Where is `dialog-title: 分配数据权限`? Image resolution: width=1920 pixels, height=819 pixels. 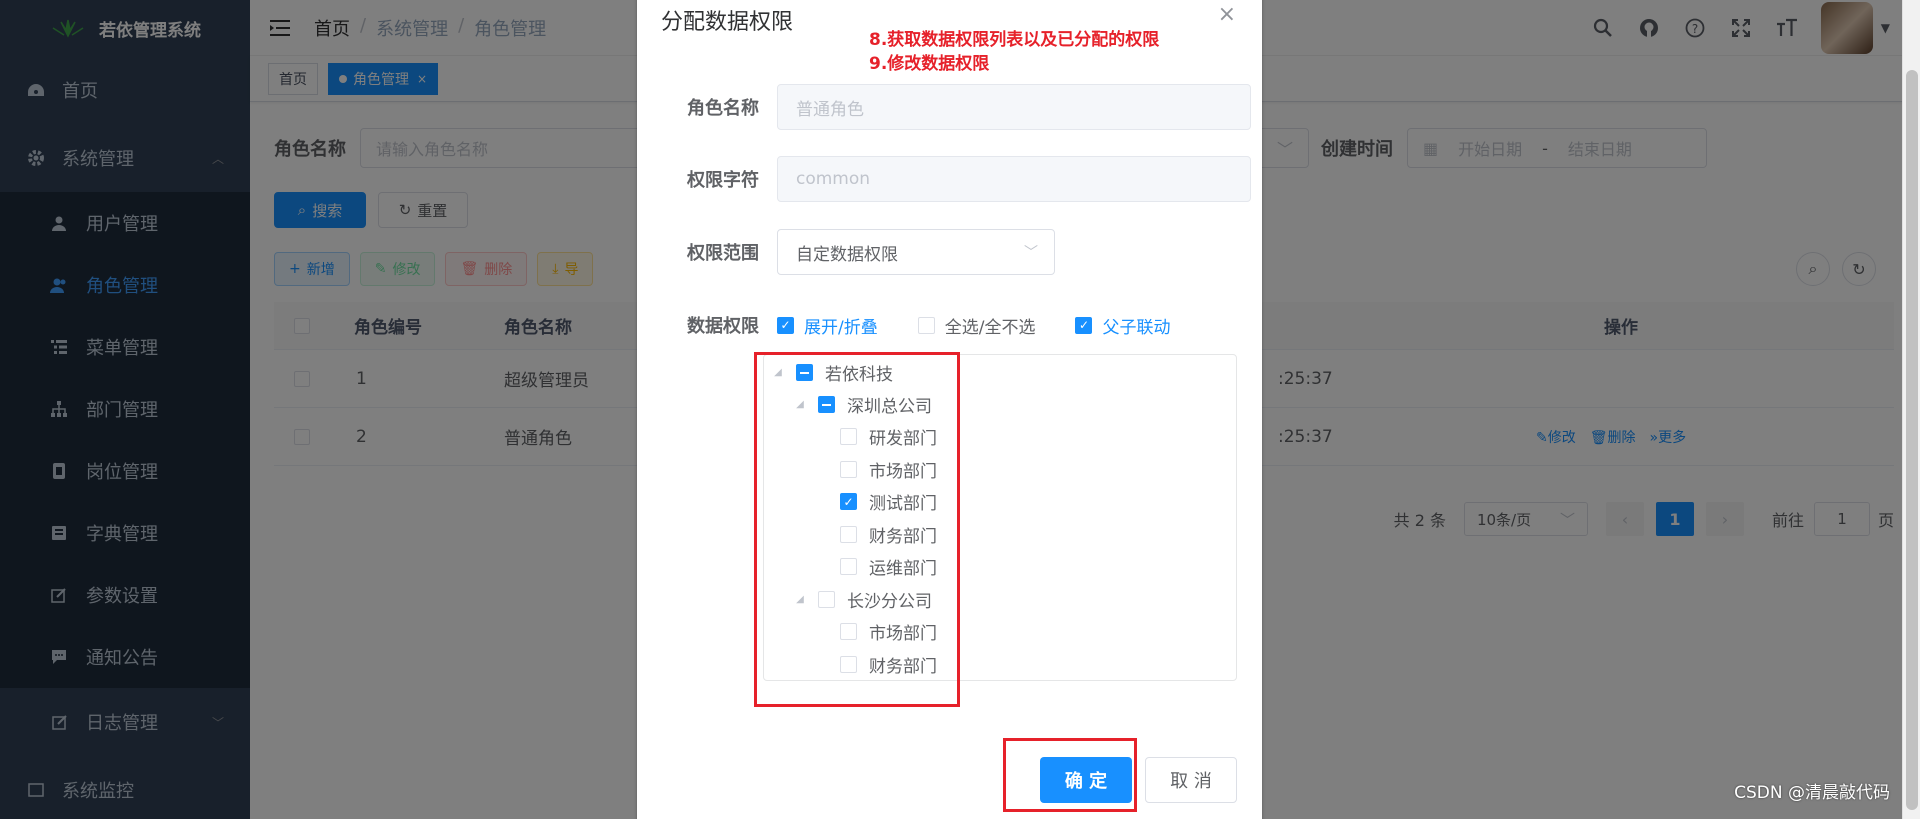
dialog-title: 分配数据权限 is located at coordinates (727, 22).